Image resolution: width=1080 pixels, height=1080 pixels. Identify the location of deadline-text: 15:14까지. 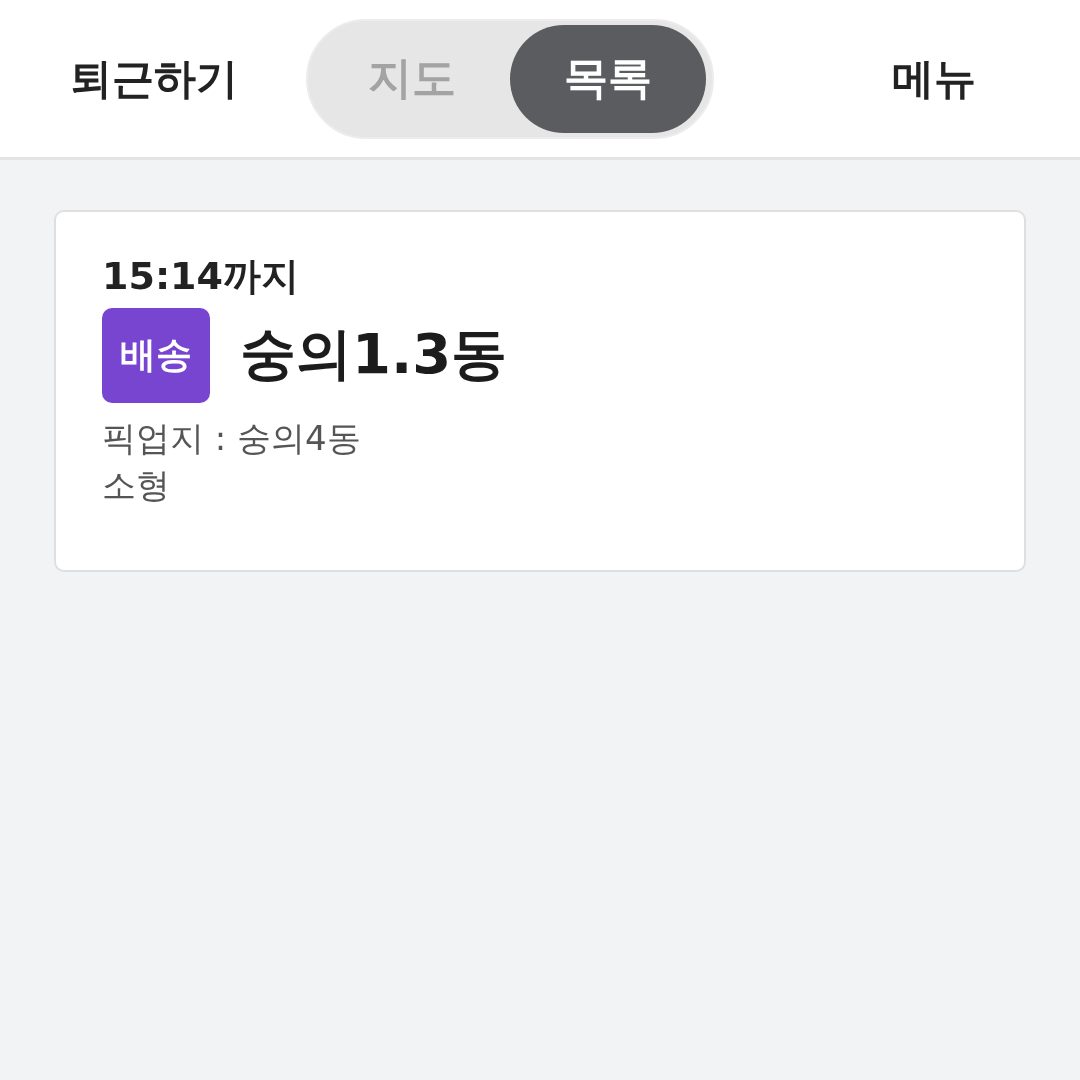
(201, 277).